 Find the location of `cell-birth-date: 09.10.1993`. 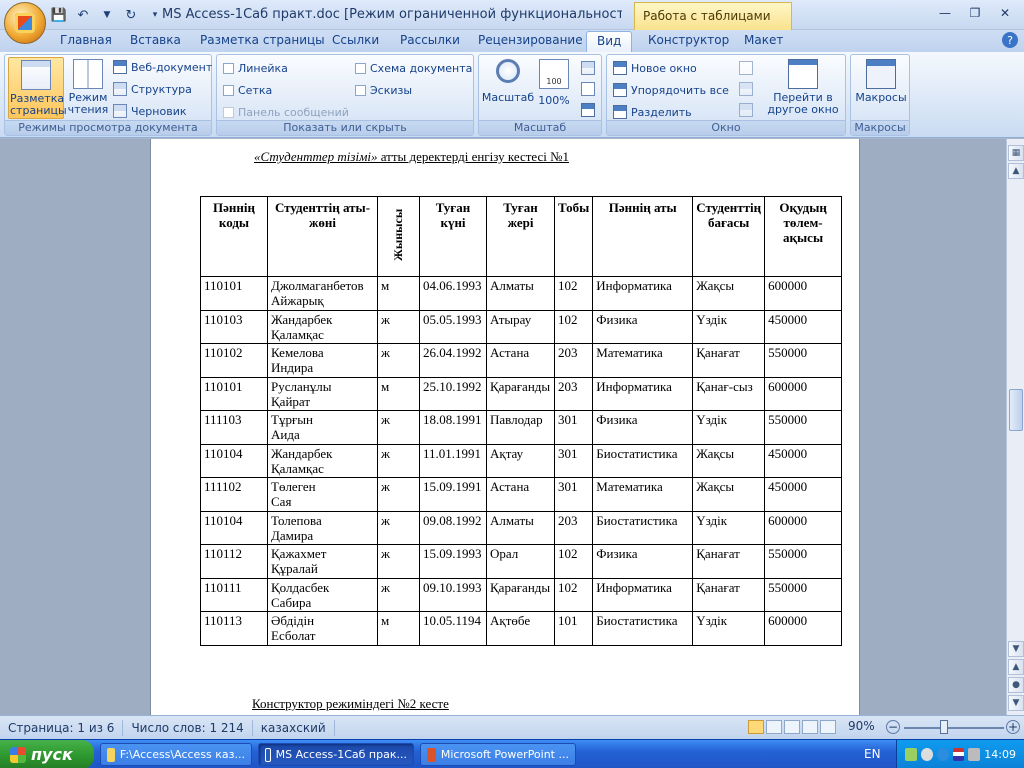

cell-birth-date: 09.10.1993 is located at coordinates (453, 594).